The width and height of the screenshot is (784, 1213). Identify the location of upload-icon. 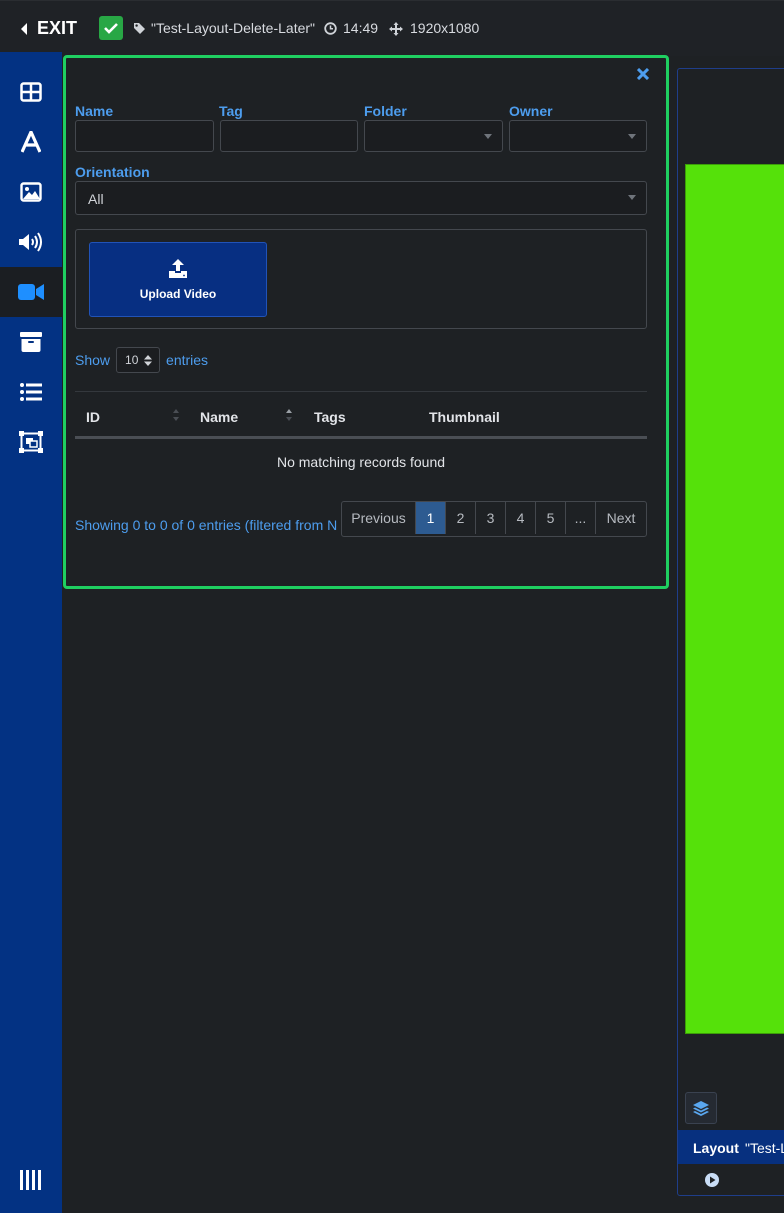
(178, 268).